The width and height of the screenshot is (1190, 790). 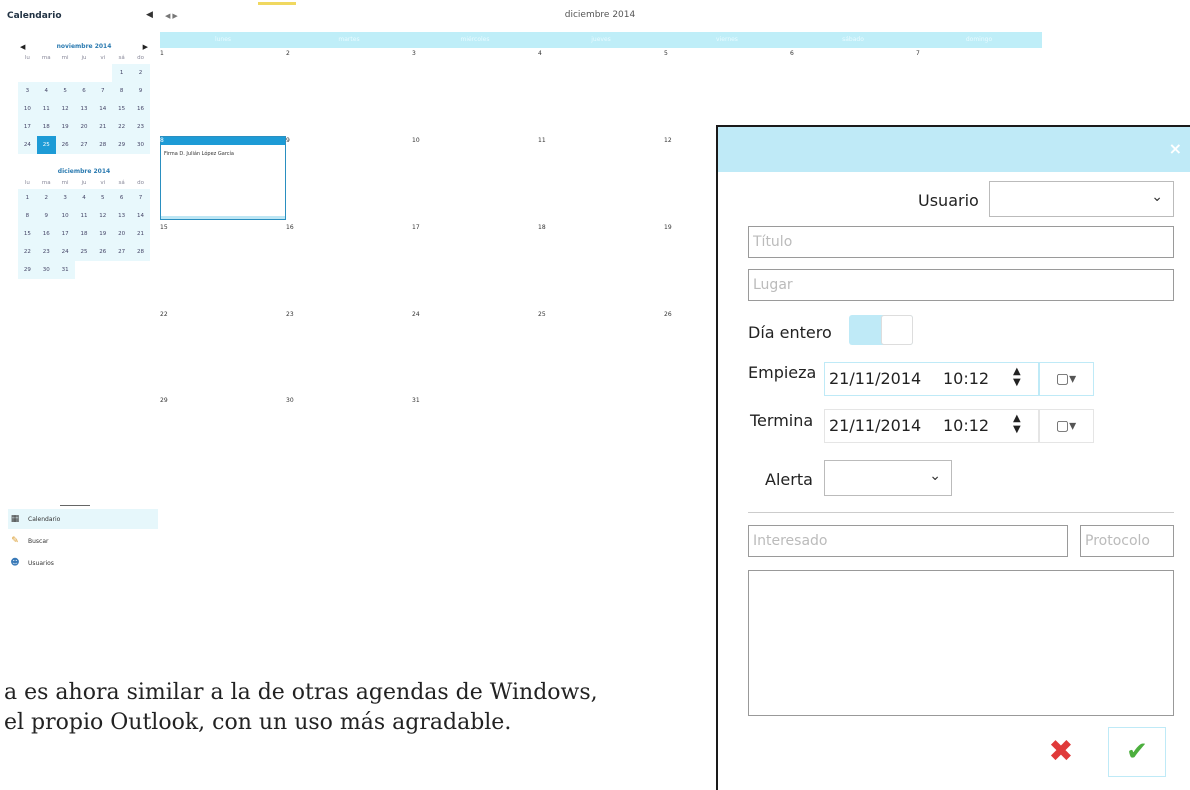 I want to click on calendar-day-number: 15, so click(x=164, y=227).